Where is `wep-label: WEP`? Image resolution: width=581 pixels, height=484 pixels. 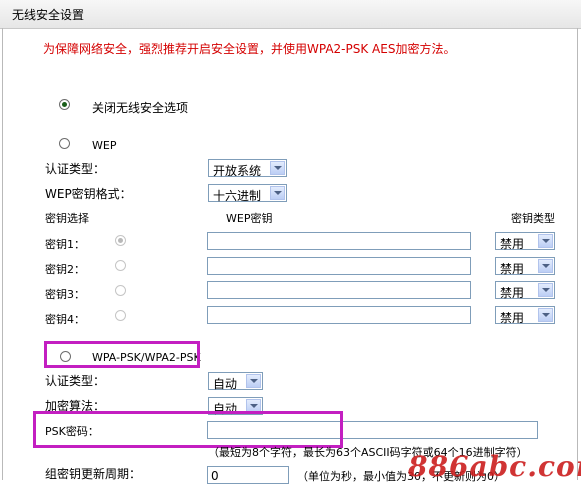 wep-label: WEP is located at coordinates (104, 145).